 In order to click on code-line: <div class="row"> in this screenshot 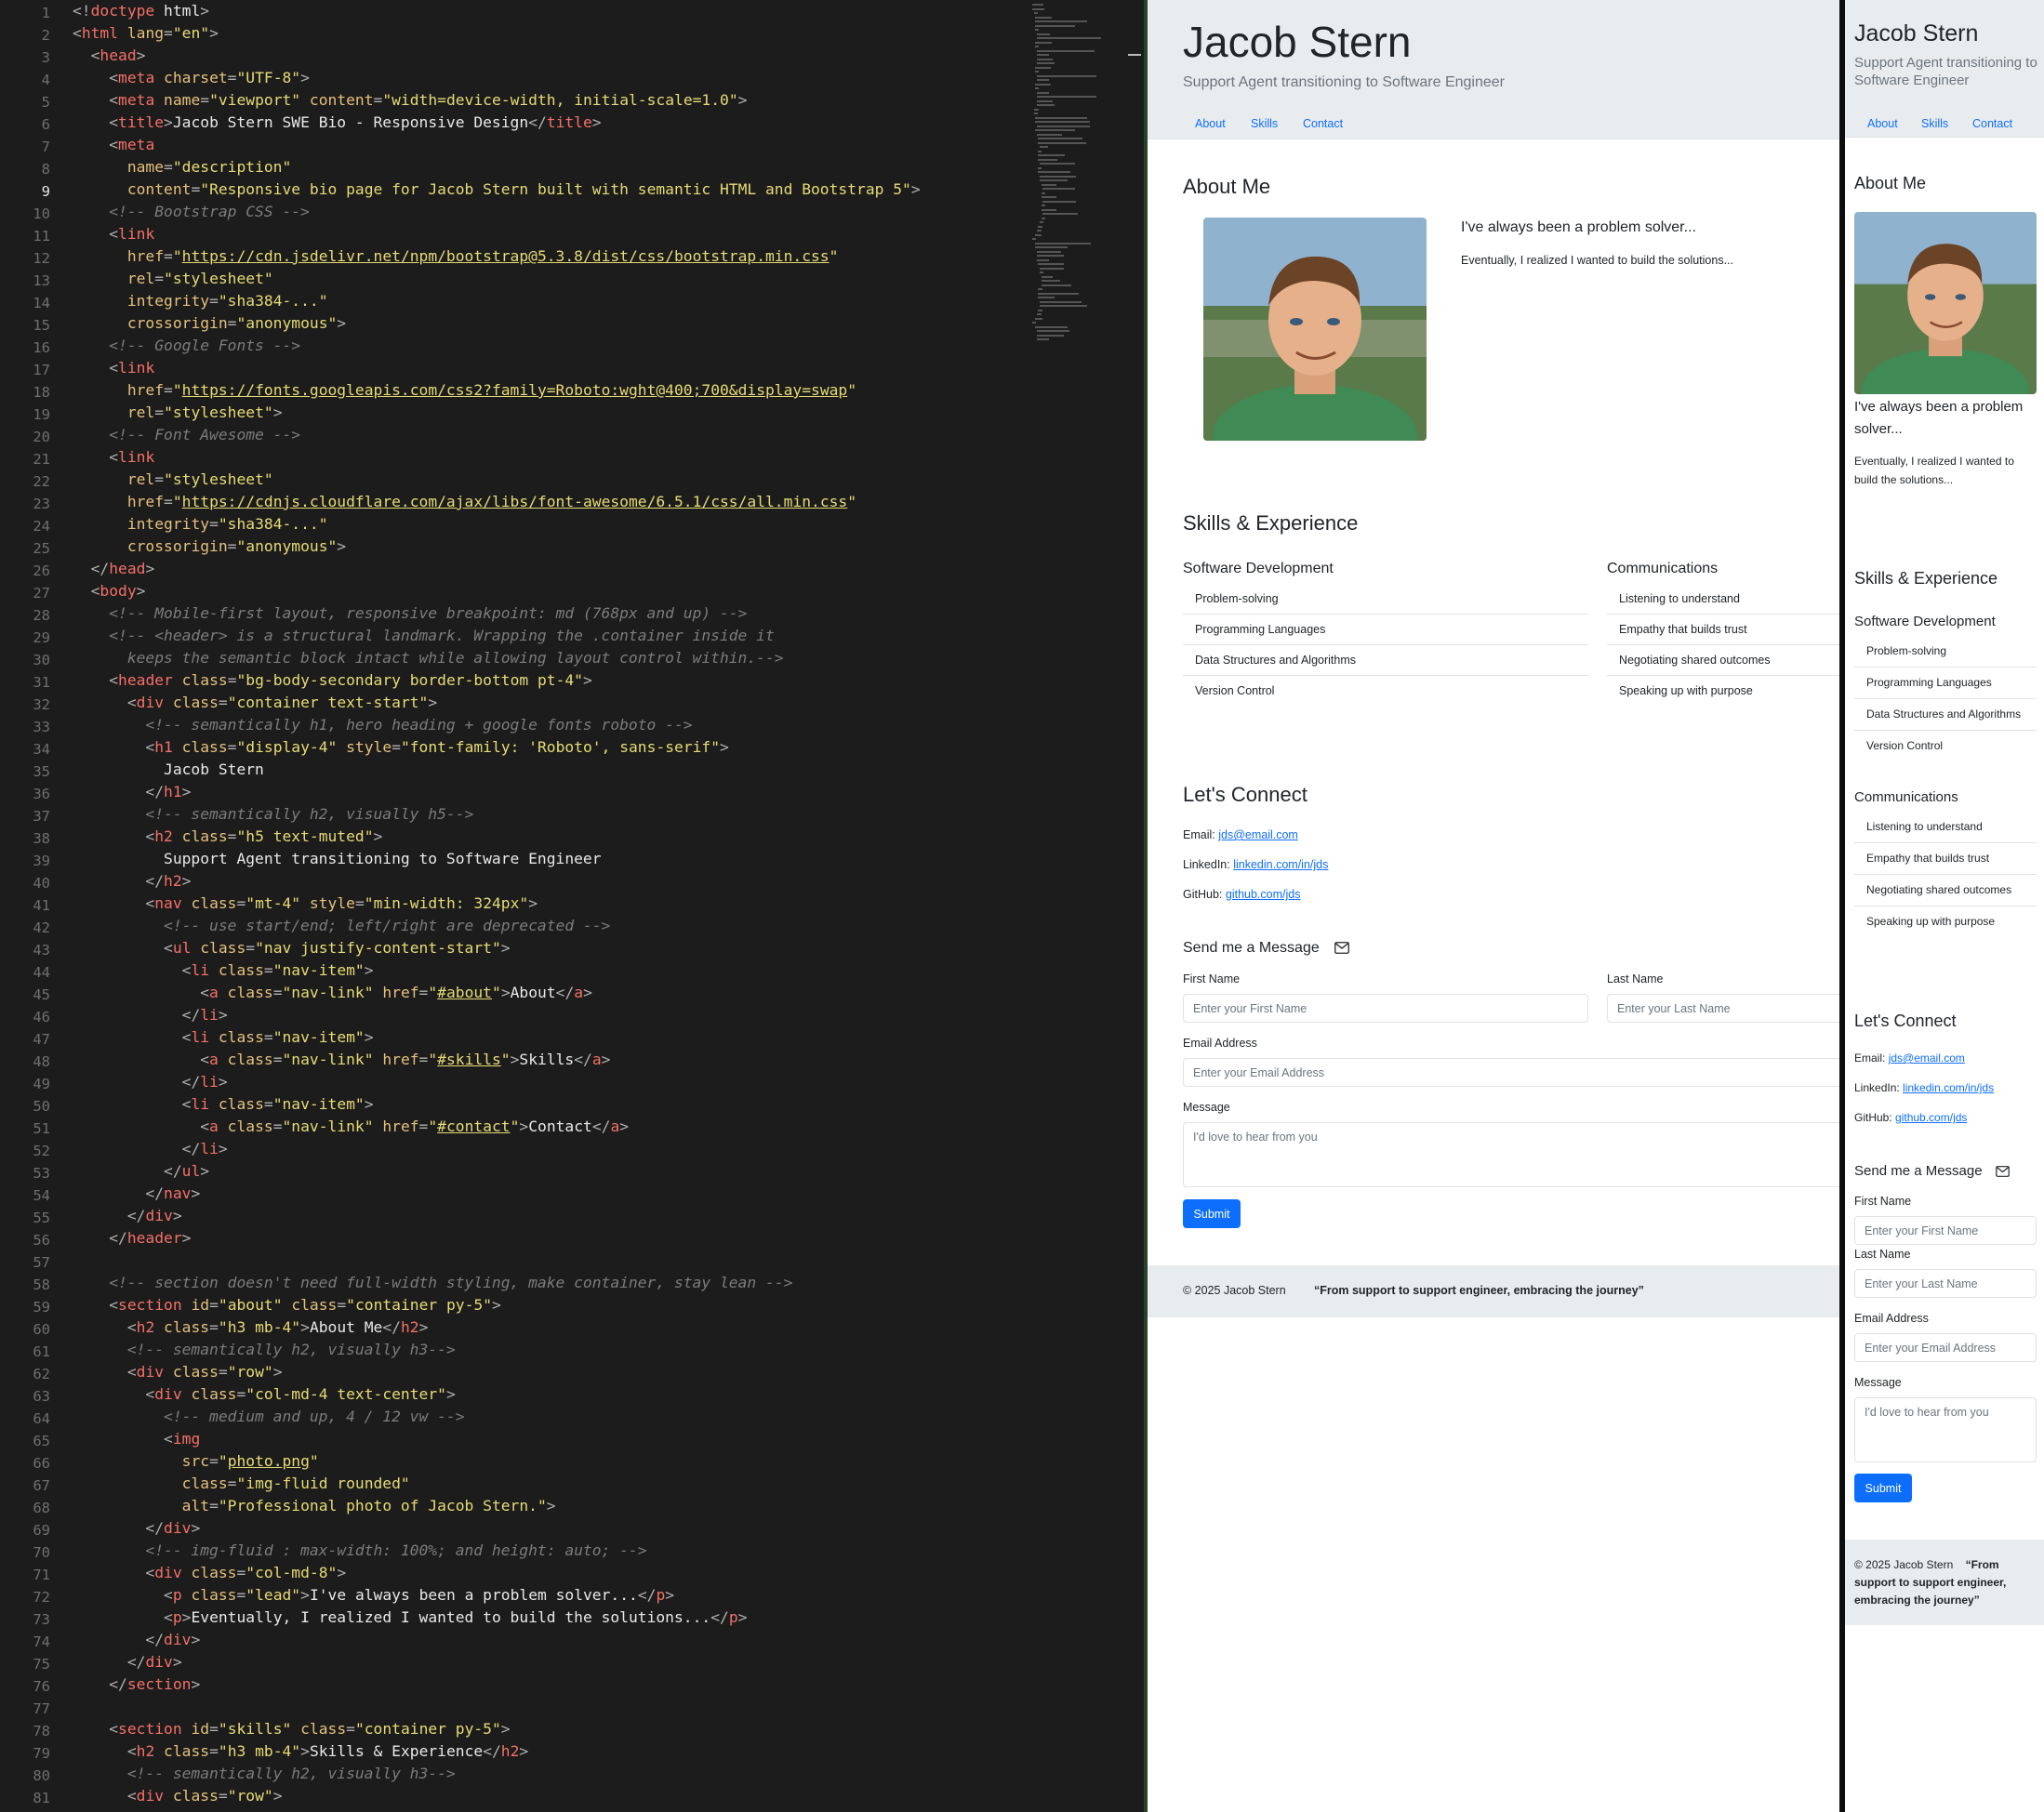, I will do `click(178, 1374)`.